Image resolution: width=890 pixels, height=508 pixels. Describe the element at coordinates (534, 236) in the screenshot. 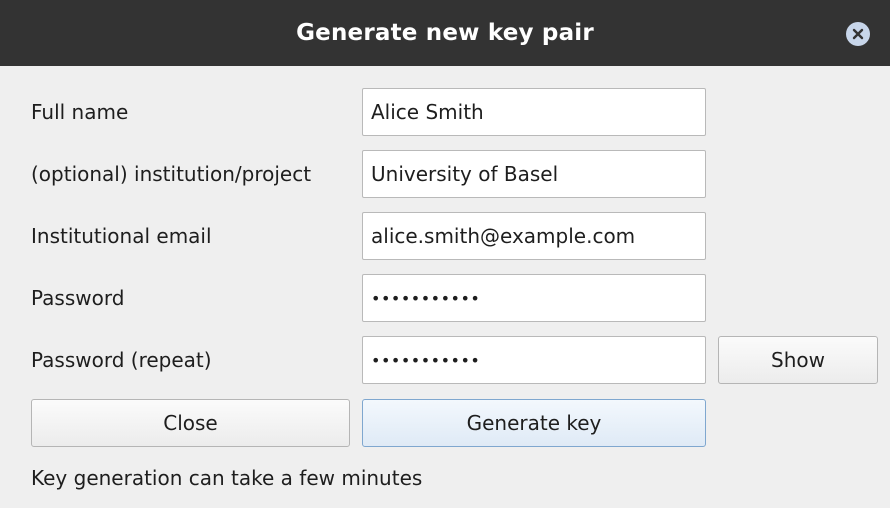

I see `email-field` at that location.